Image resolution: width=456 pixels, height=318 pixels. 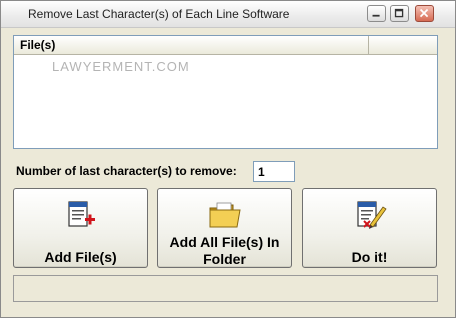 I want to click on minimize-icon, so click(x=376, y=15).